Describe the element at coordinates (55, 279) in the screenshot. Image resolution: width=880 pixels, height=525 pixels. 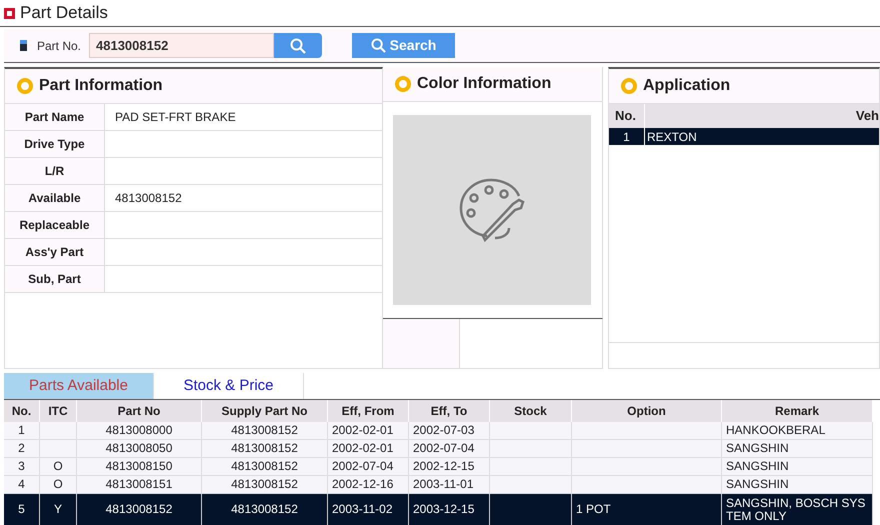
I see `field-label: Sub, Part` at that location.